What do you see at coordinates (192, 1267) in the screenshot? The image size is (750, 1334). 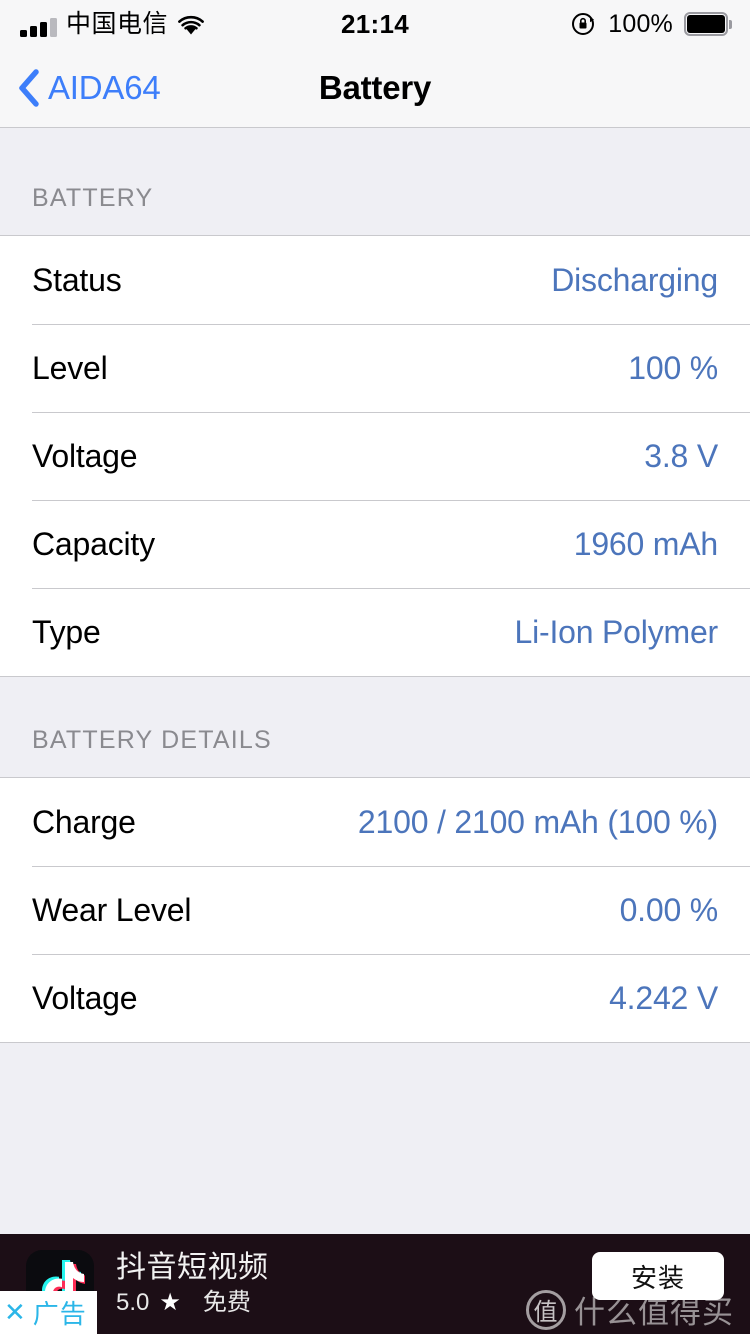 I see `ad-app-name: 抖音短视频` at bounding box center [192, 1267].